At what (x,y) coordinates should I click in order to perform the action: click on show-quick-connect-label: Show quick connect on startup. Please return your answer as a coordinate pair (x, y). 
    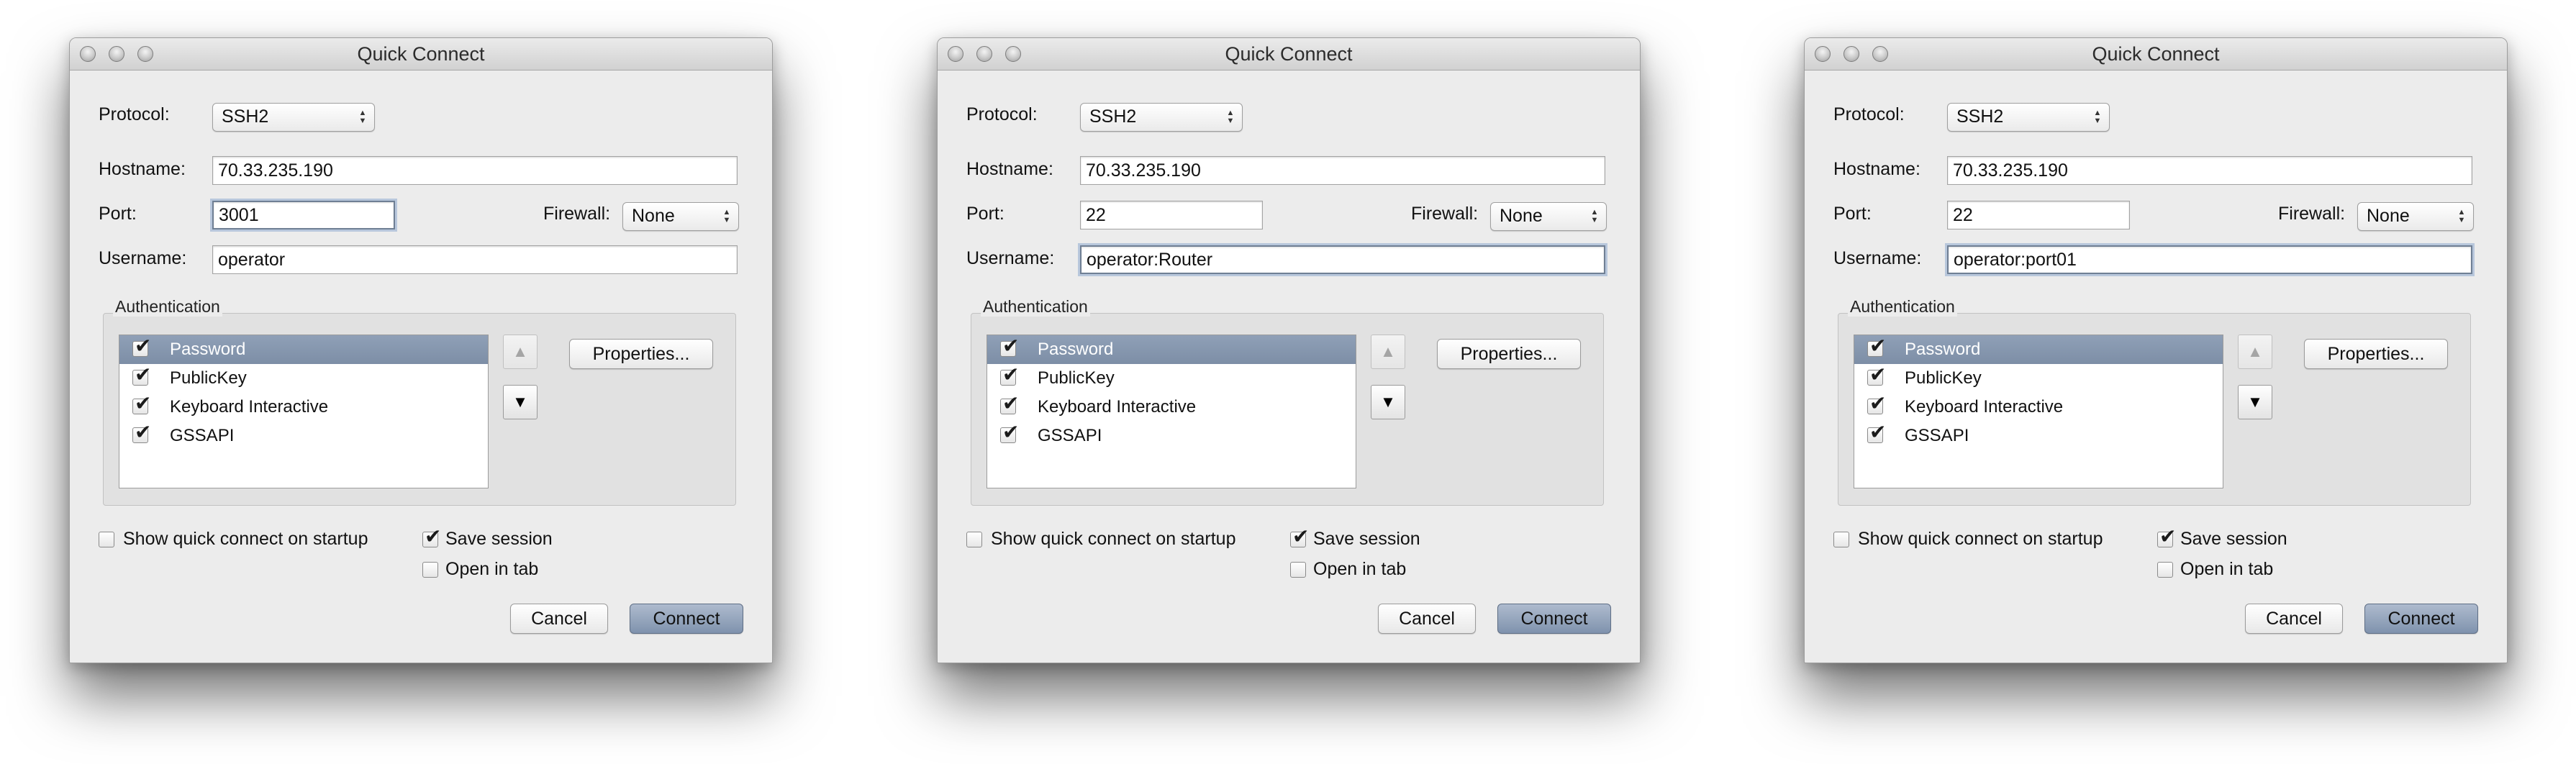
    Looking at the image, I should click on (245, 539).